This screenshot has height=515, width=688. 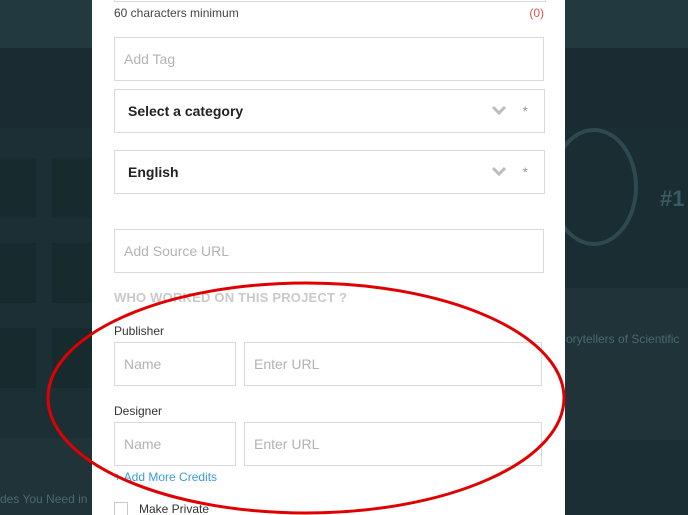 What do you see at coordinates (672, 198) in the screenshot?
I see `background-rank: #1` at bounding box center [672, 198].